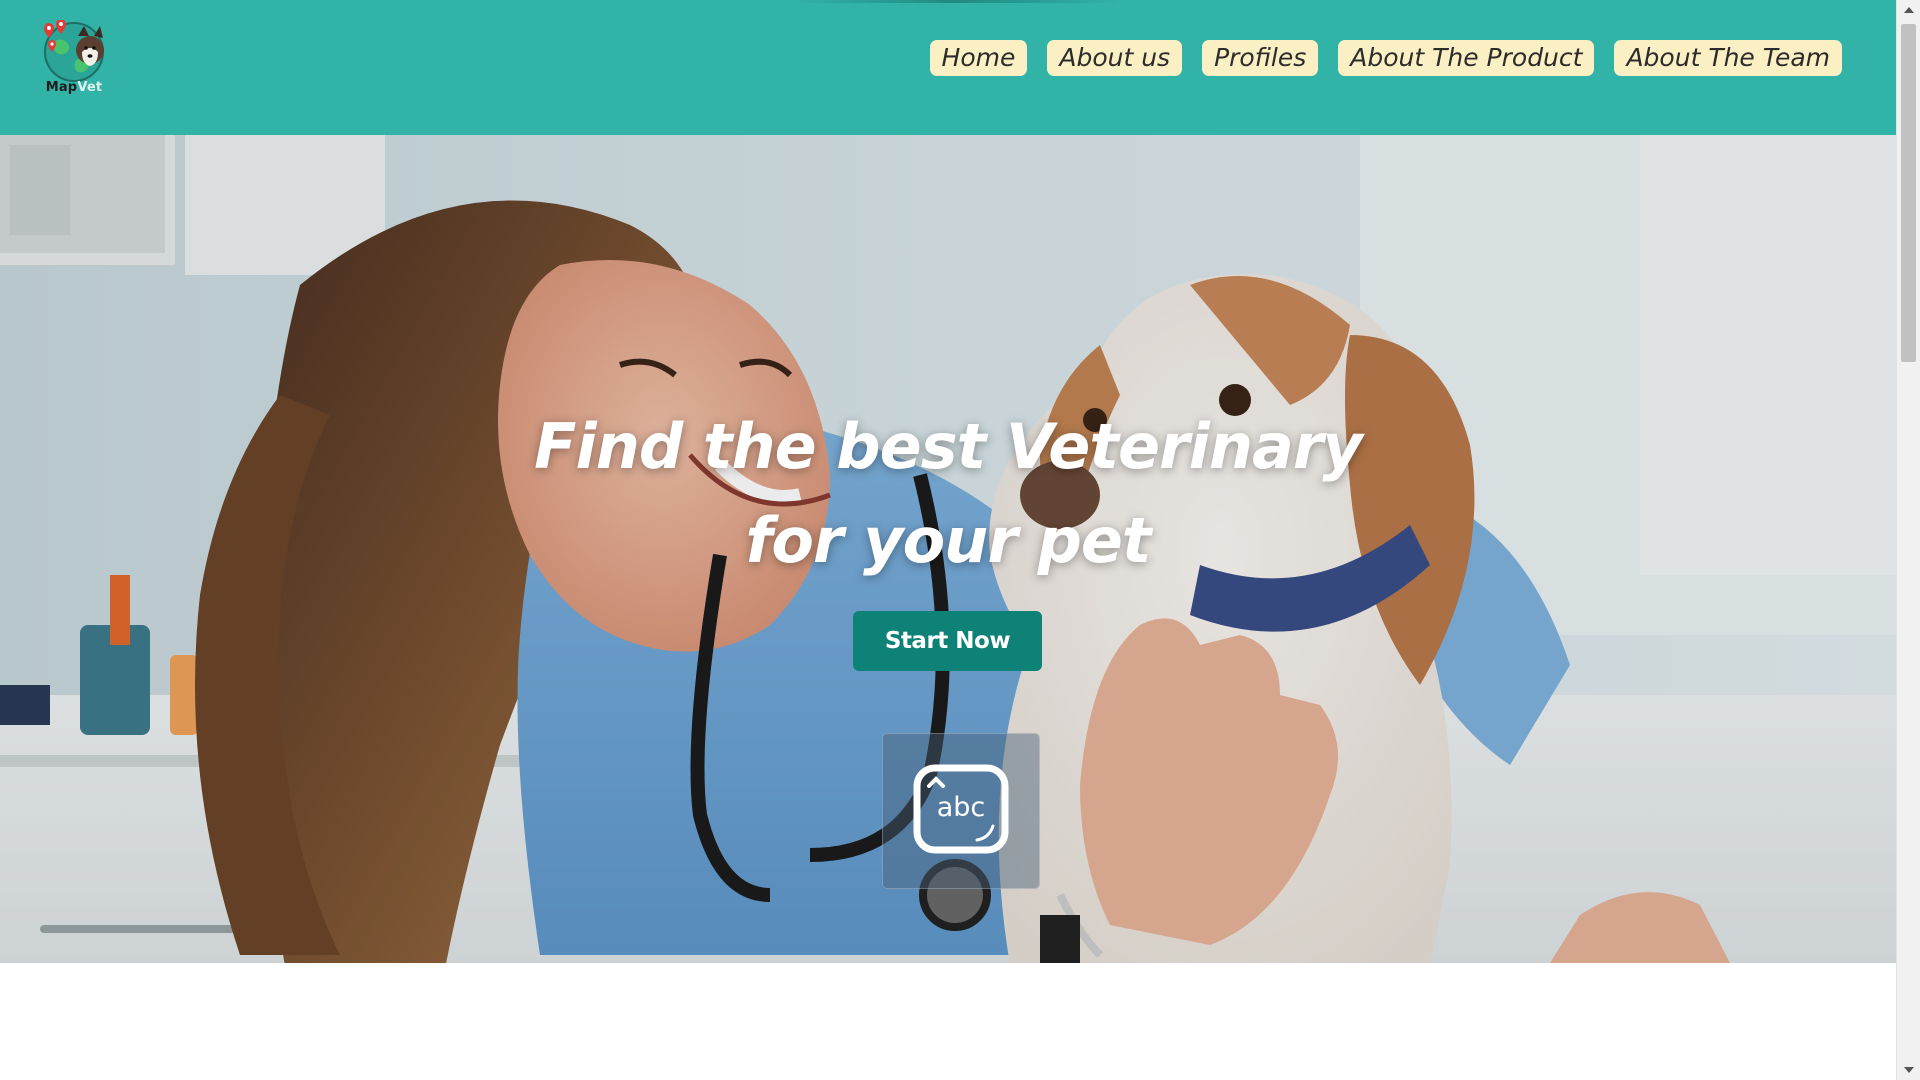 The height and width of the screenshot is (1080, 1920). What do you see at coordinates (948, 1021) in the screenshot?
I see `content-area` at bounding box center [948, 1021].